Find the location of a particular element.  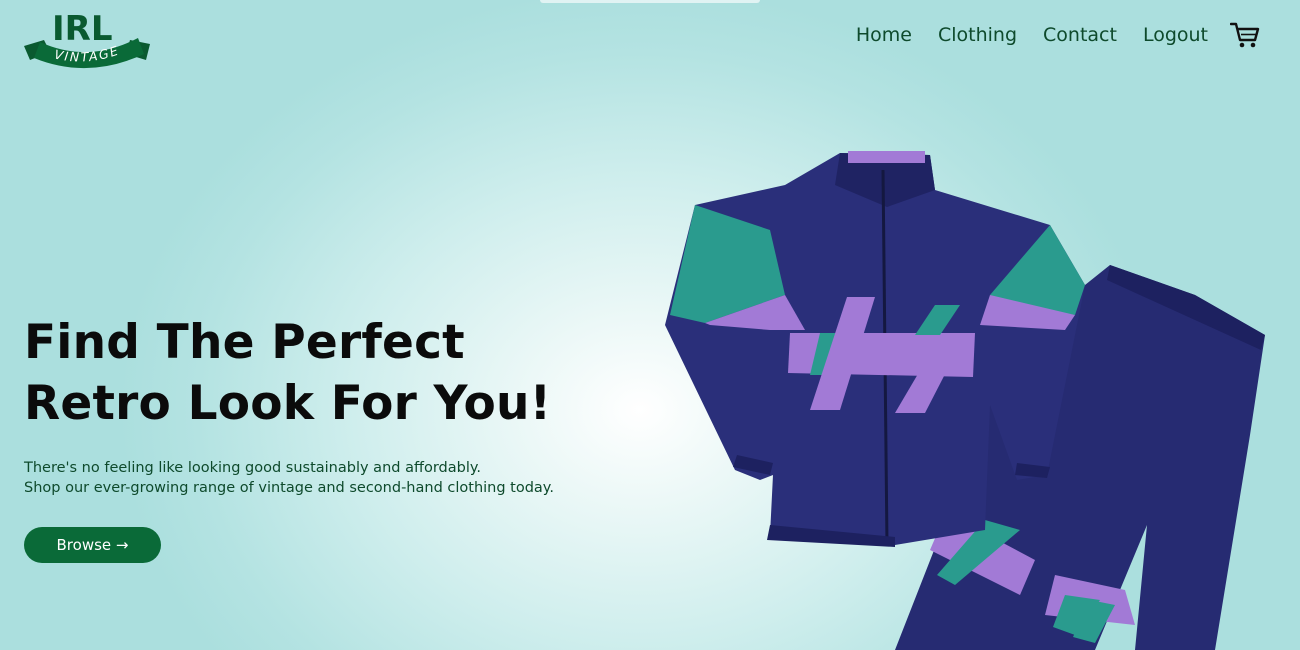

browse-button: Browse → is located at coordinates (92, 545).